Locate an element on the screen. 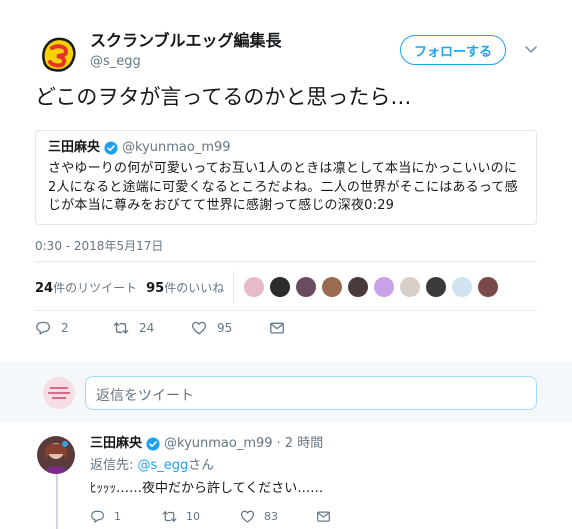 This screenshot has height=529, width=572. reply-retweet-count: 10 is located at coordinates (193, 516).